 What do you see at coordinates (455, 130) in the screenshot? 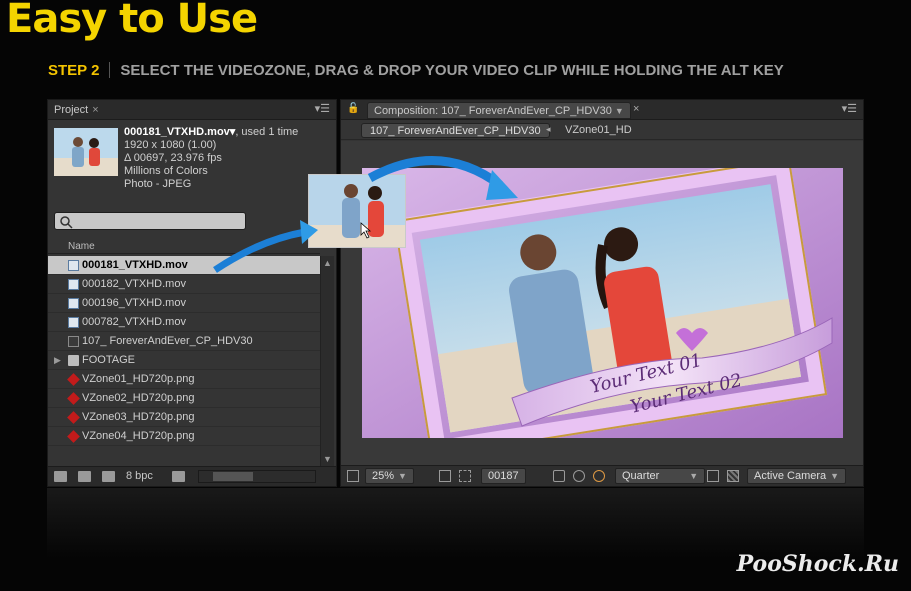
I see `subtab-main-comp: 107_ ForeverAndEver_CP_HDV30` at bounding box center [455, 130].